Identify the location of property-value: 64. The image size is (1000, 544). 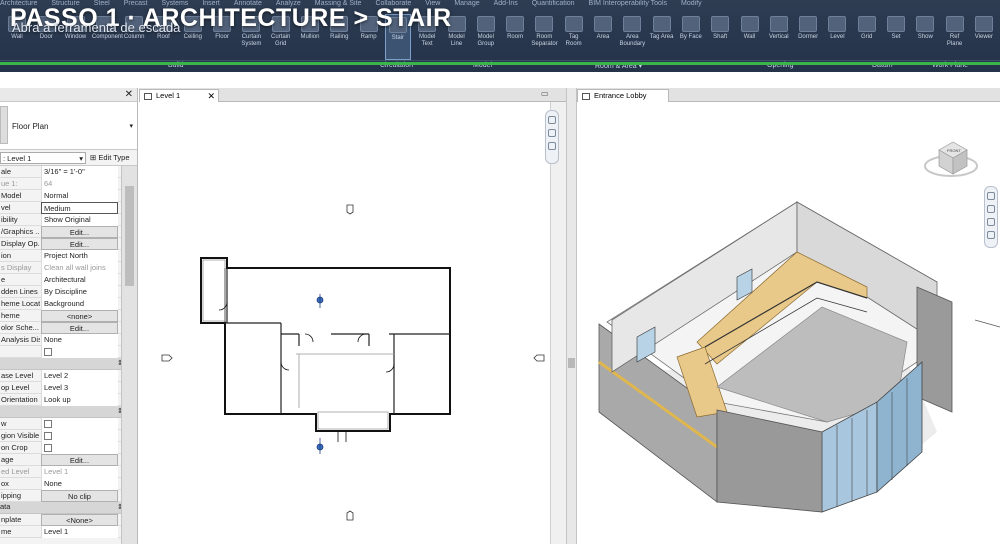
(79, 184).